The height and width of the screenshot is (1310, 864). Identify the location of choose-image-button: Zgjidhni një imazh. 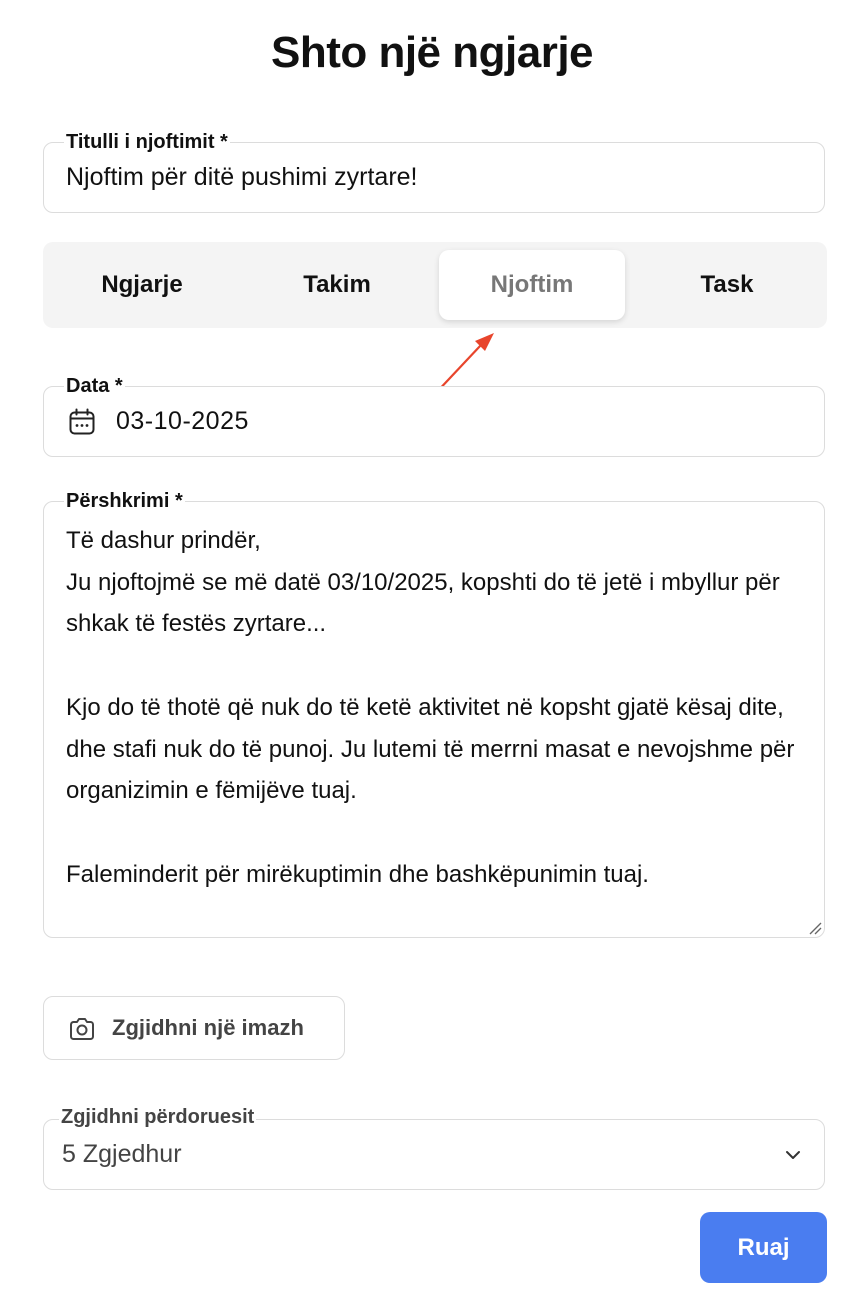
(194, 1028).